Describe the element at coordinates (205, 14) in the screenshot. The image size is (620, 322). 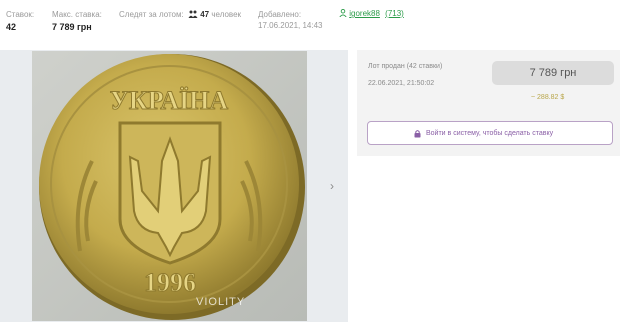
I see `watchers-count: 47` at that location.